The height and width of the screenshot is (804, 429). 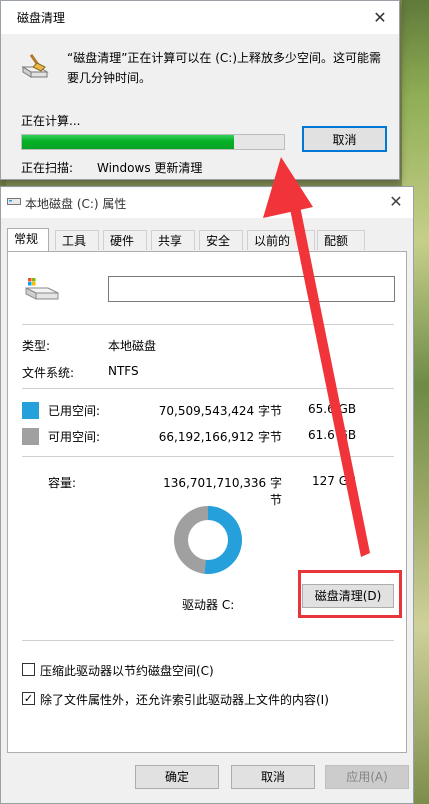 I want to click on tab-general: 常规, so click(x=28, y=240).